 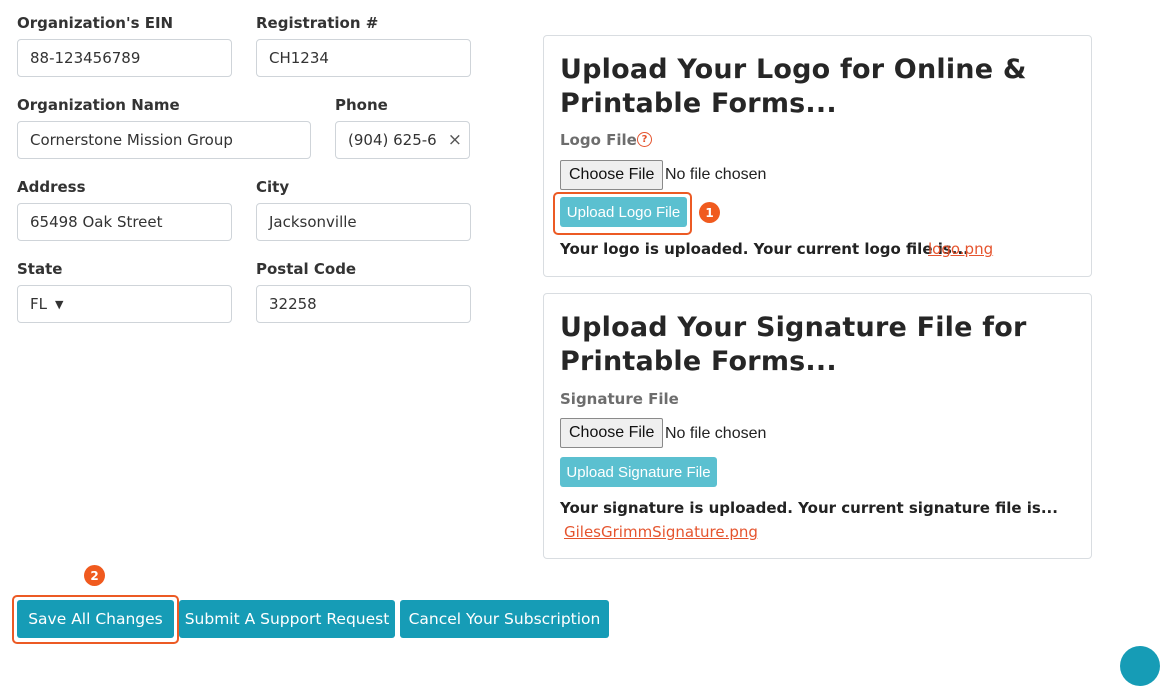 What do you see at coordinates (644, 139) in the screenshot?
I see `question-circle-icon: ?` at bounding box center [644, 139].